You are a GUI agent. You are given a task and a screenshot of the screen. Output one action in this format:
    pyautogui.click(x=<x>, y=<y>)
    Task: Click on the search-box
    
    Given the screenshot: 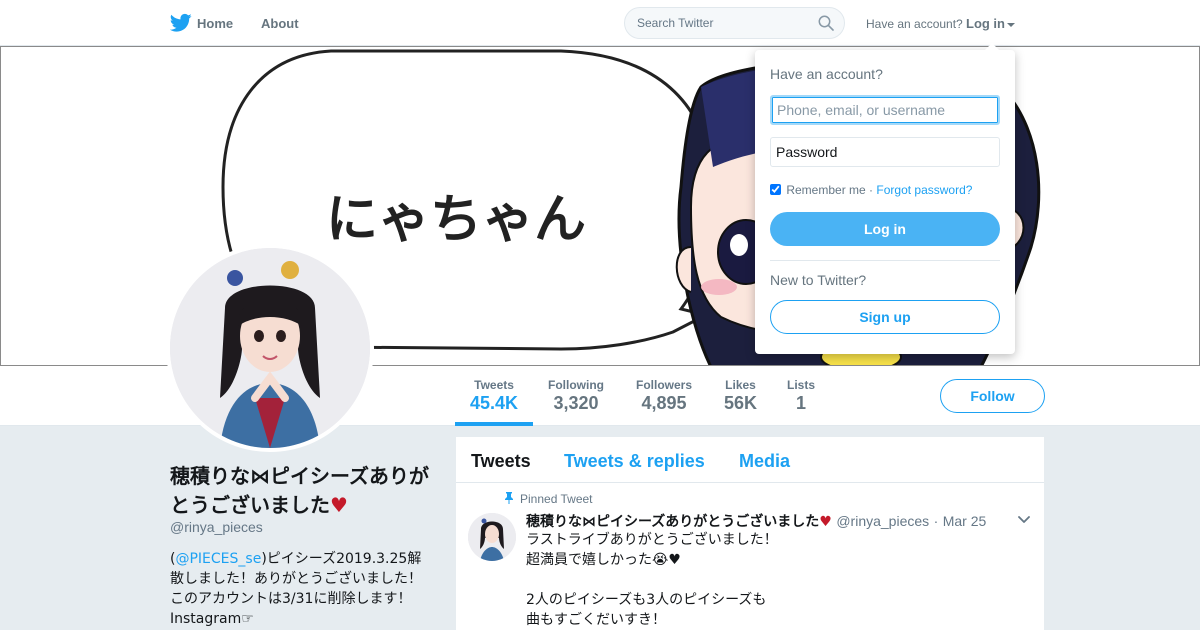 What is the action you would take?
    pyautogui.click(x=734, y=23)
    